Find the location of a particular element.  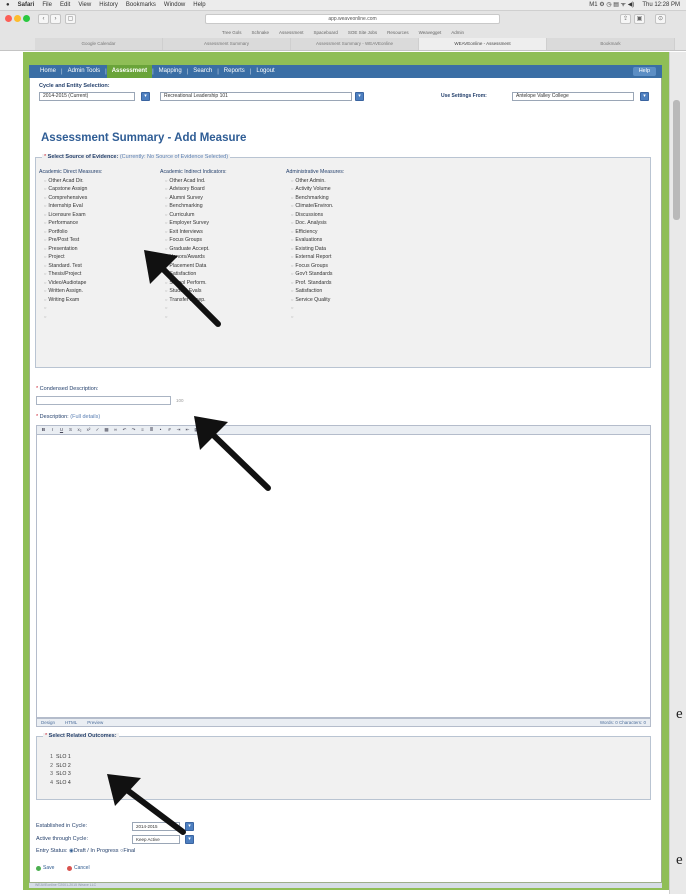

close-window-icon is located at coordinates (8, 18).